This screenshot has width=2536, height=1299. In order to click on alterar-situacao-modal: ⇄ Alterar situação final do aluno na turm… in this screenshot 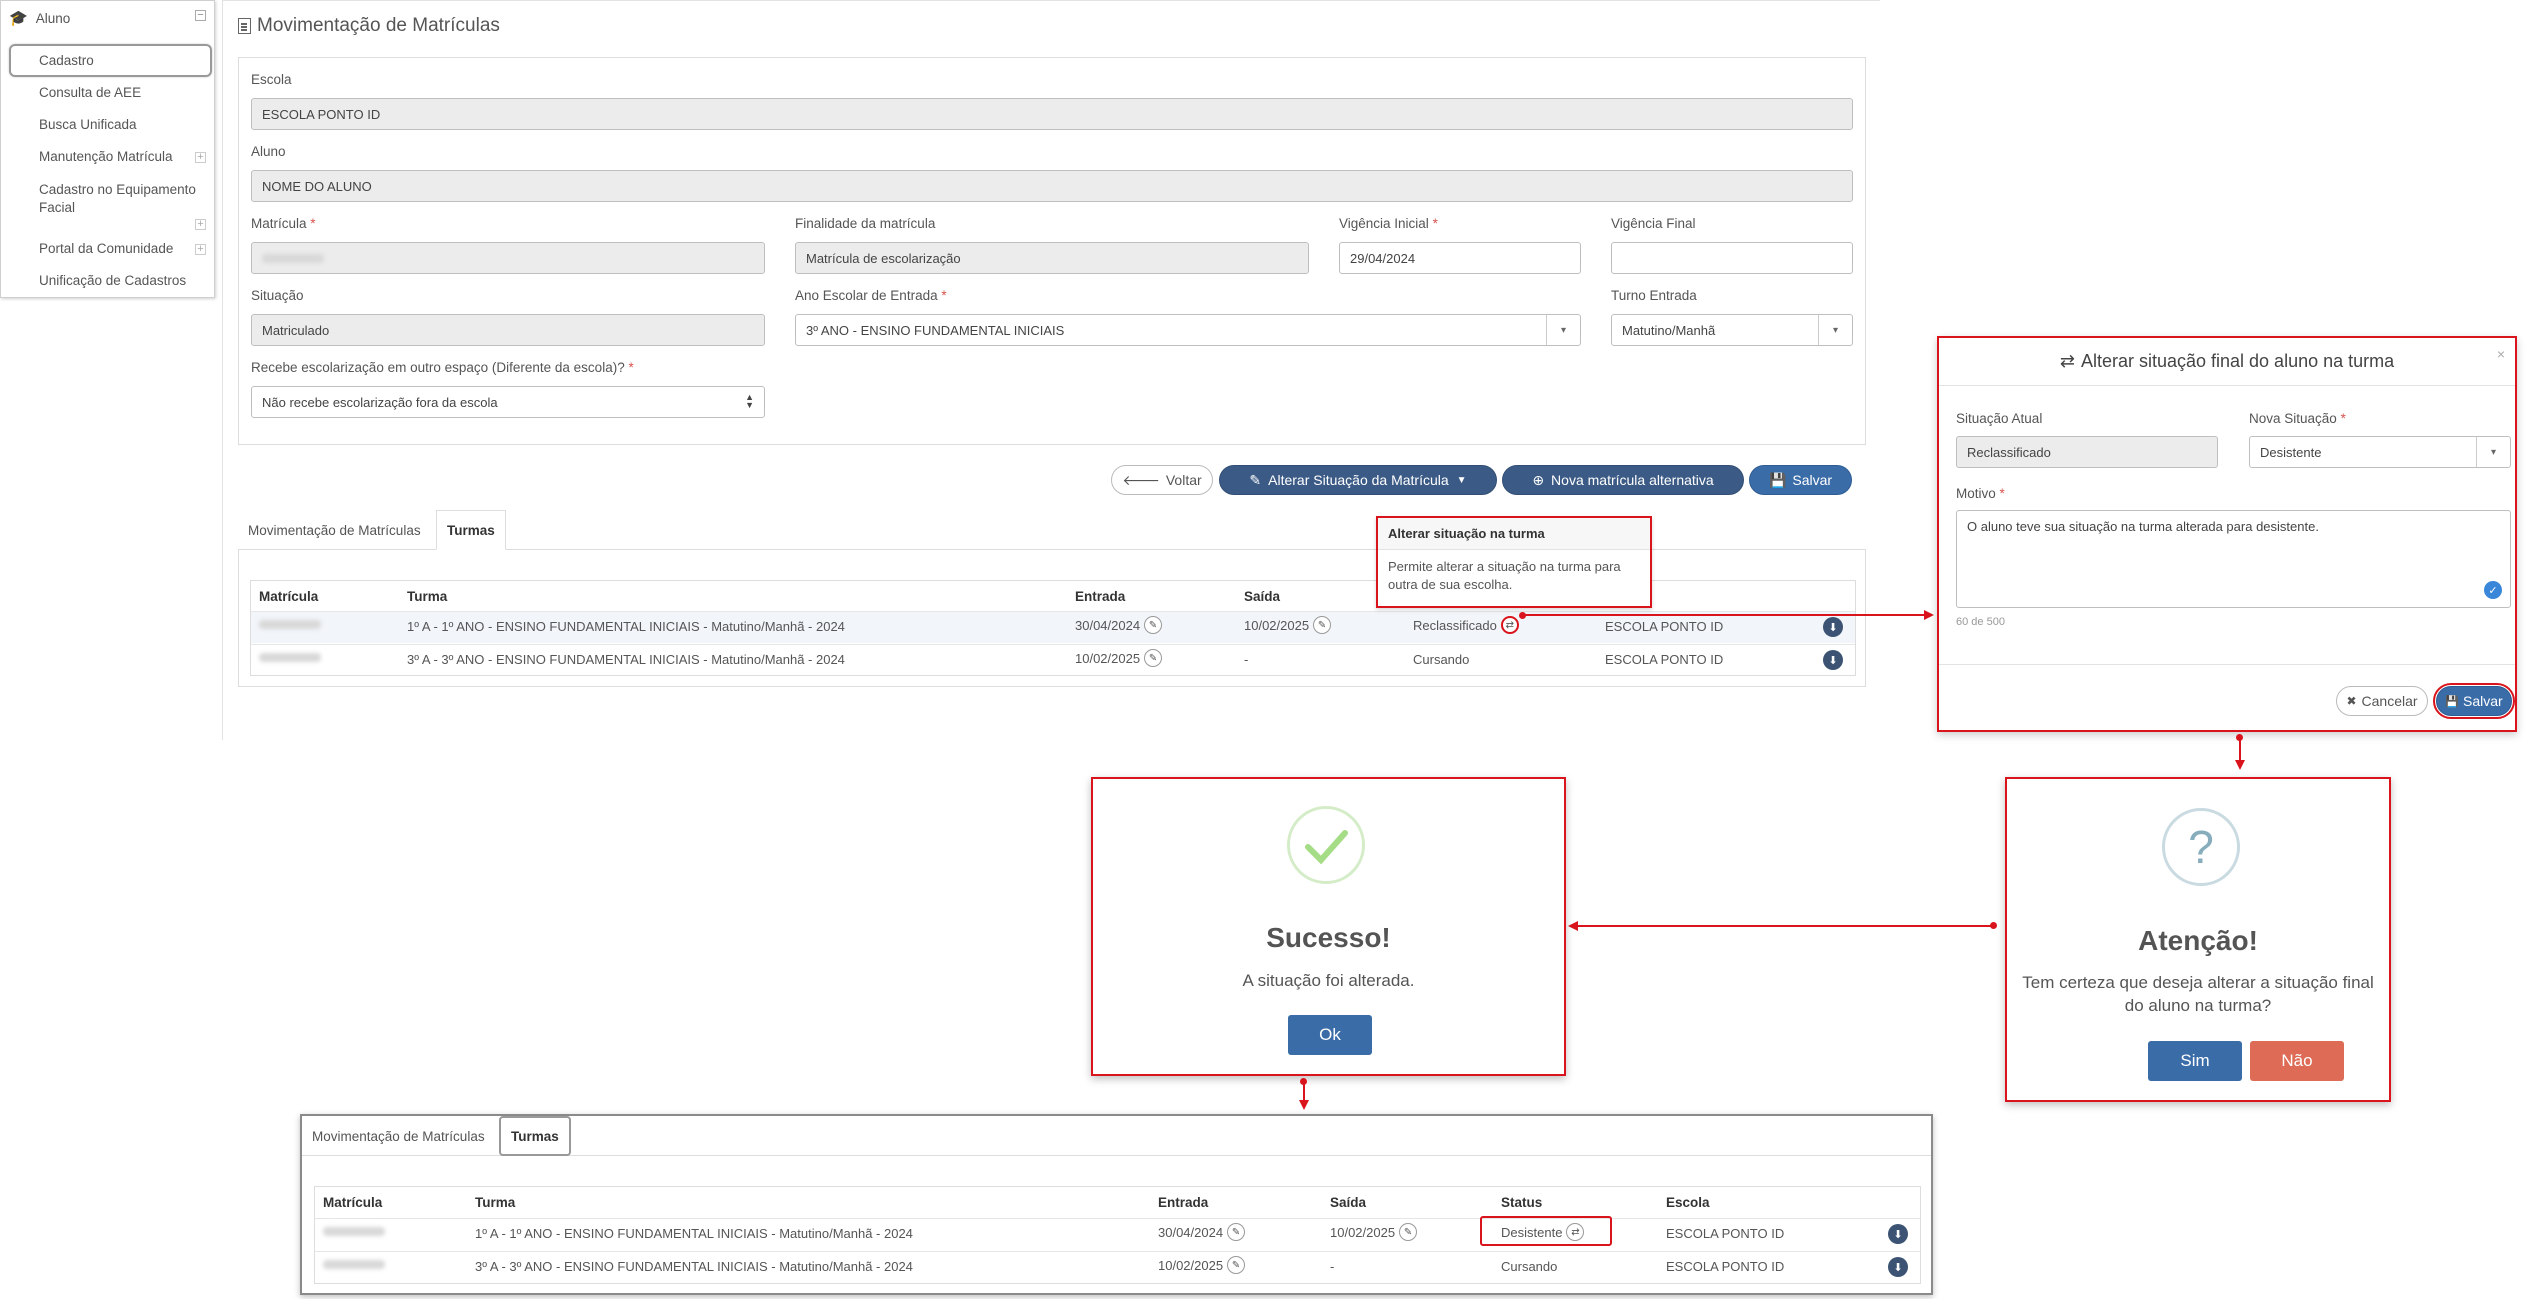, I will do `click(2227, 534)`.